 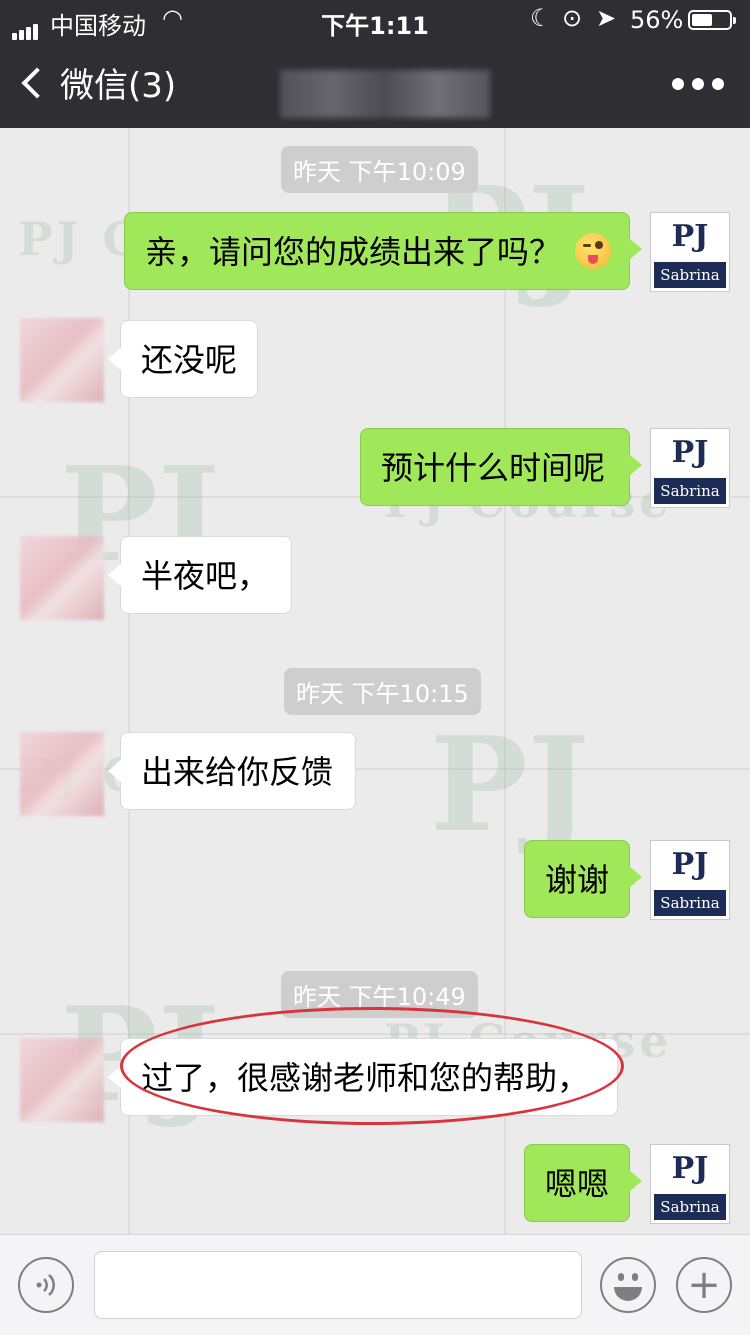 I want to click on status-bar: 中国移动 ◠ 下午1:11 ☾ ⊙ ➤ 56%, so click(x=375, y=21).